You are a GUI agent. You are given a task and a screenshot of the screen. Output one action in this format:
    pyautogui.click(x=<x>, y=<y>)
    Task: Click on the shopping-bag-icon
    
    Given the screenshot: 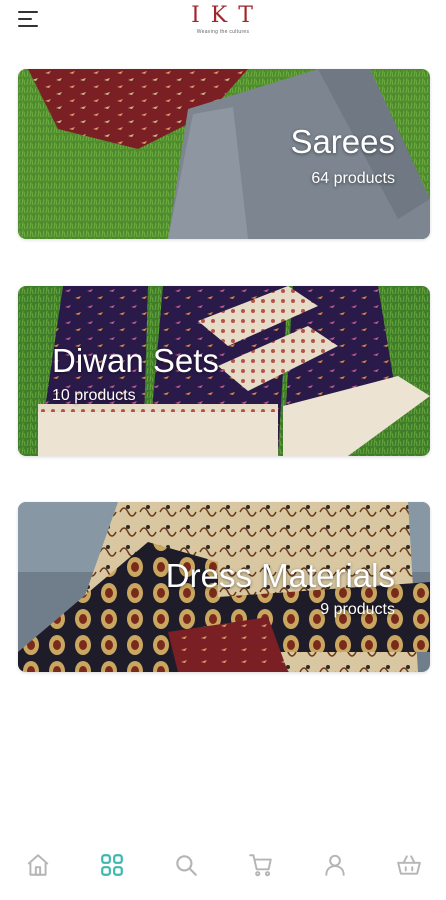 What is the action you would take?
    pyautogui.click(x=409, y=865)
    